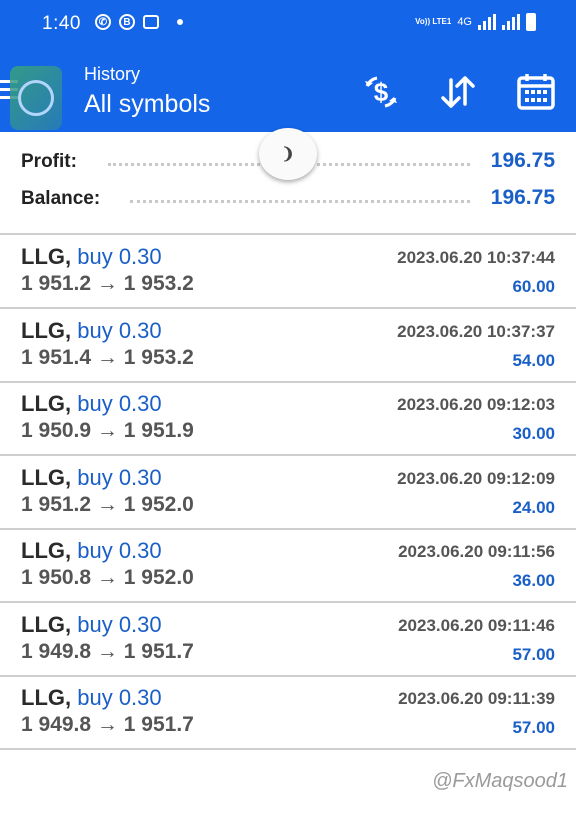 The image size is (576, 817). Describe the element at coordinates (476, 625) in the screenshot. I see `trade-time: 2023.06.20 09:11:46` at that location.